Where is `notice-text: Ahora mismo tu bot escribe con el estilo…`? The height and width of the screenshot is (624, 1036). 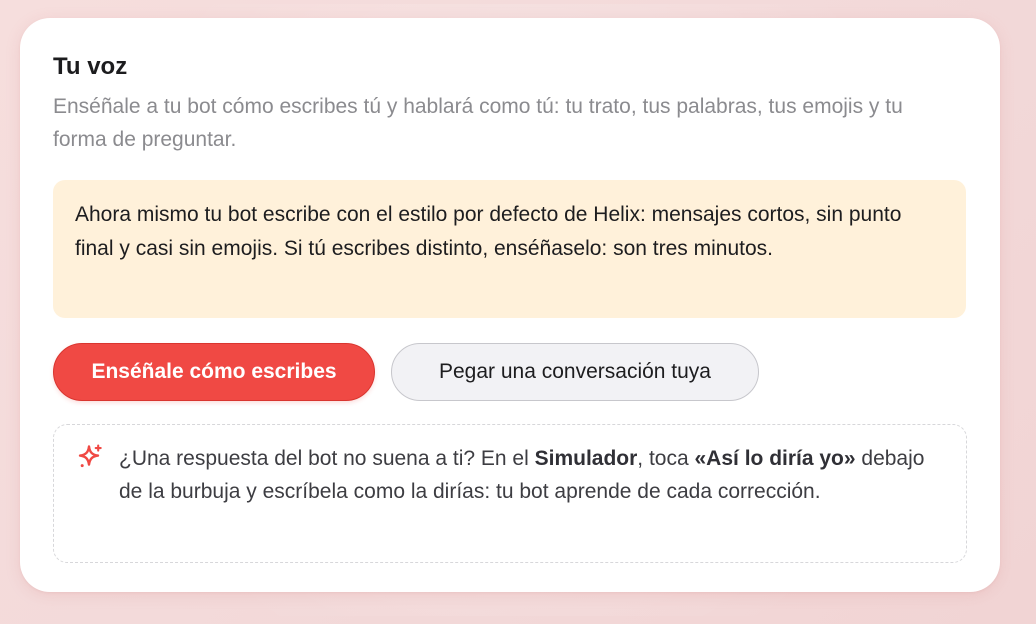
notice-text: Ahora mismo tu bot escribe con el estilo… is located at coordinates (488, 231).